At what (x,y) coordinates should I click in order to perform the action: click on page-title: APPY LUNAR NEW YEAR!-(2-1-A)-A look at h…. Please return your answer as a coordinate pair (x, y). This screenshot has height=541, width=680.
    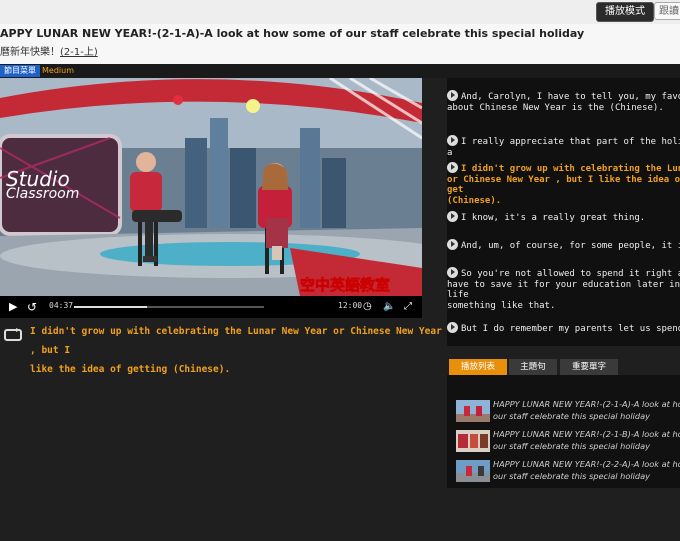
    Looking at the image, I should click on (292, 33).